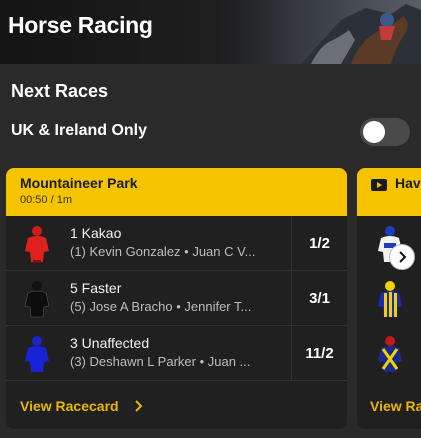 Image resolution: width=421 pixels, height=438 pixels. What do you see at coordinates (319, 353) in the screenshot?
I see `odds-button: 11/2` at bounding box center [319, 353].